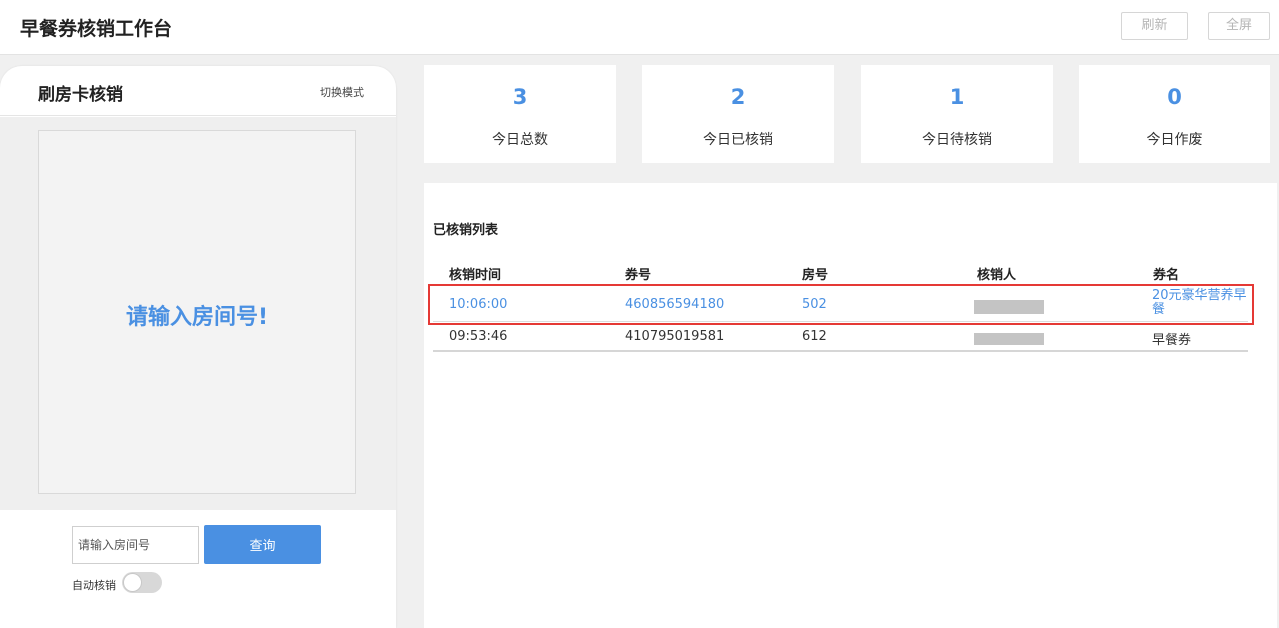 Image resolution: width=1279 pixels, height=628 pixels. I want to click on cell-time: 10:06:00, so click(478, 304).